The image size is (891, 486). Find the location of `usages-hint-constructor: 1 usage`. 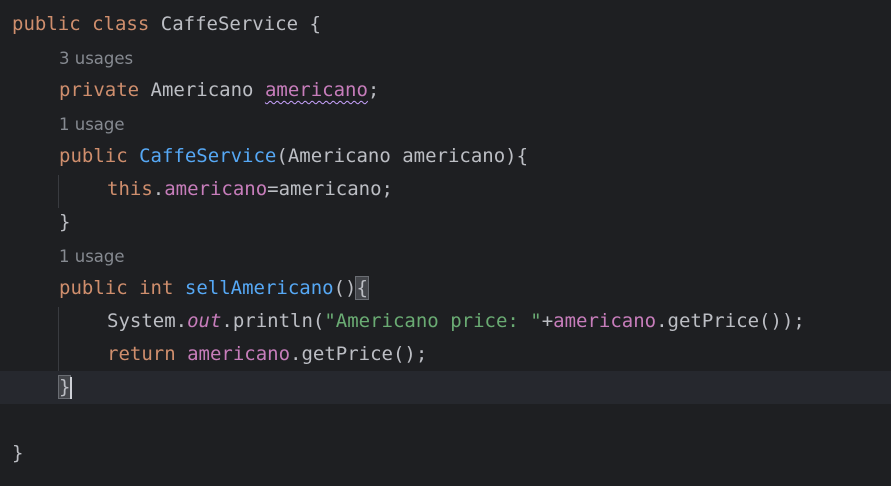

usages-hint-constructor: 1 usage is located at coordinates (445, 124).